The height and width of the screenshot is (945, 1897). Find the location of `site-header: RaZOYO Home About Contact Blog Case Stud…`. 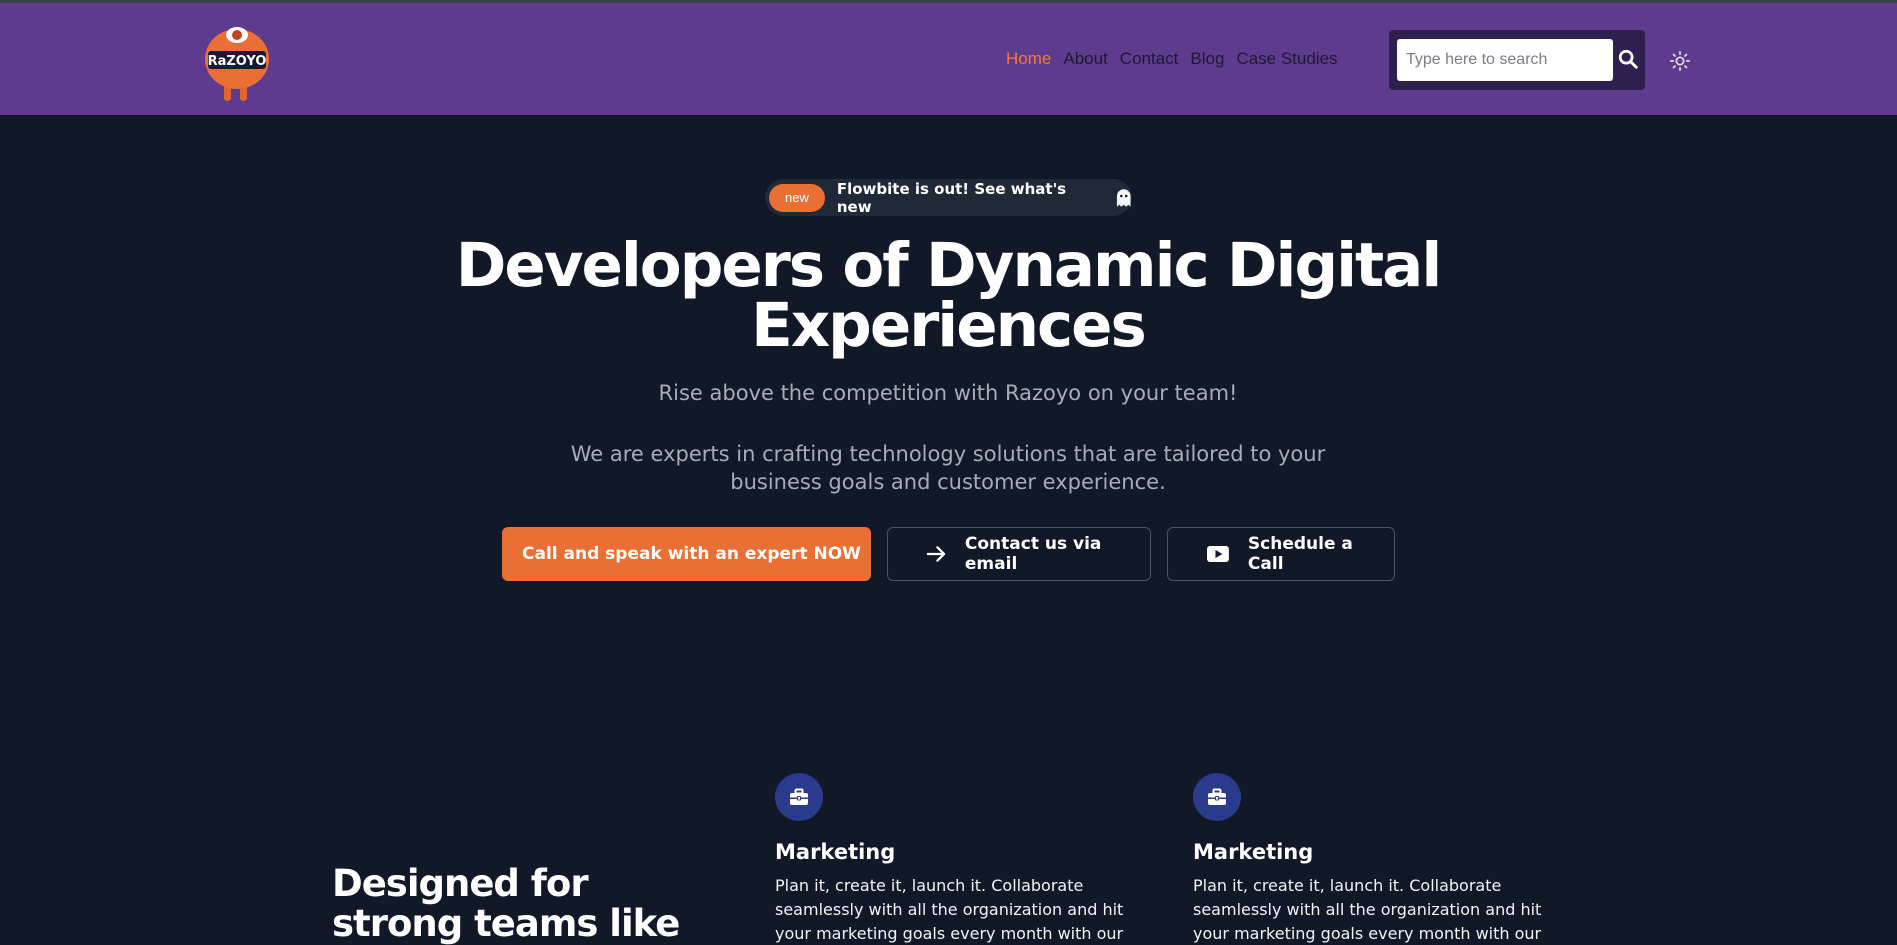

site-header: RaZOYO Home About Contact Blog Case Stud… is located at coordinates (948, 59).